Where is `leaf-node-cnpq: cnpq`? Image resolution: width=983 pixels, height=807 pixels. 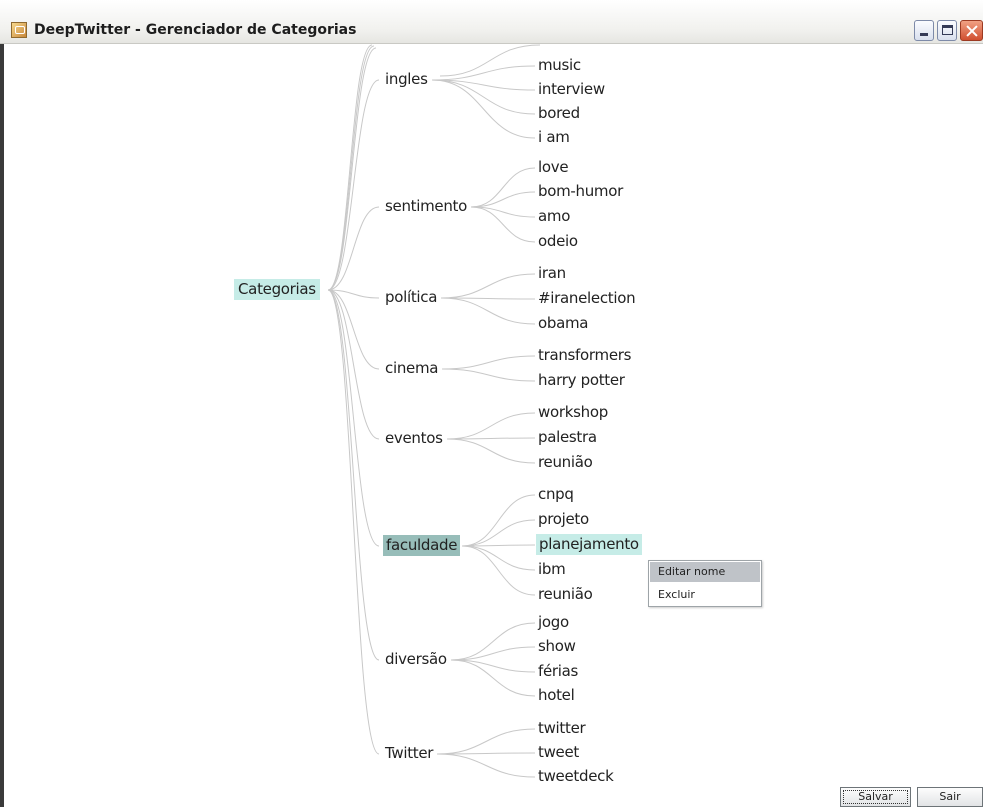
leaf-node-cnpq: cnpq is located at coordinates (556, 494).